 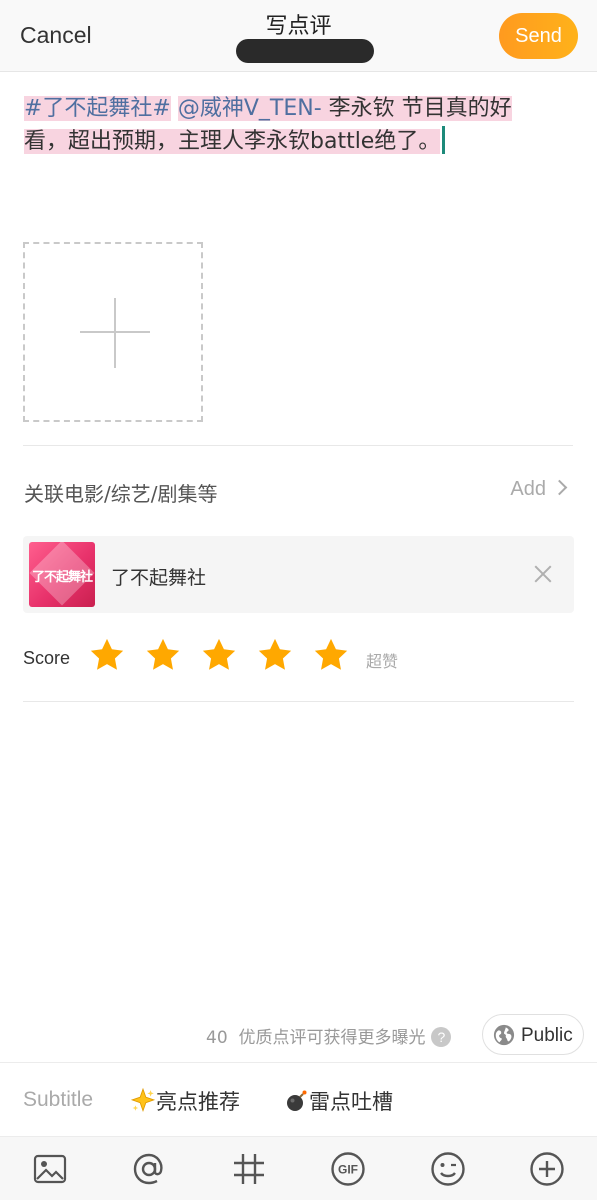 I want to click on top-bar: Cancel 写点评 Send, so click(x=298, y=36).